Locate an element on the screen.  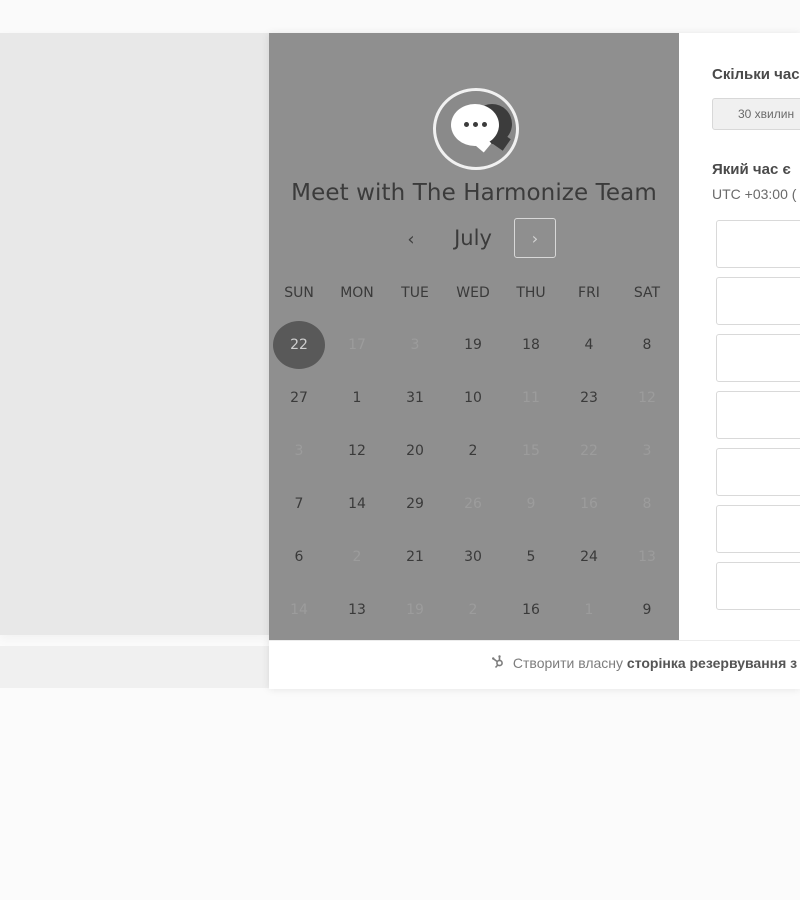
calendar-day: 20 is located at coordinates (415, 450).